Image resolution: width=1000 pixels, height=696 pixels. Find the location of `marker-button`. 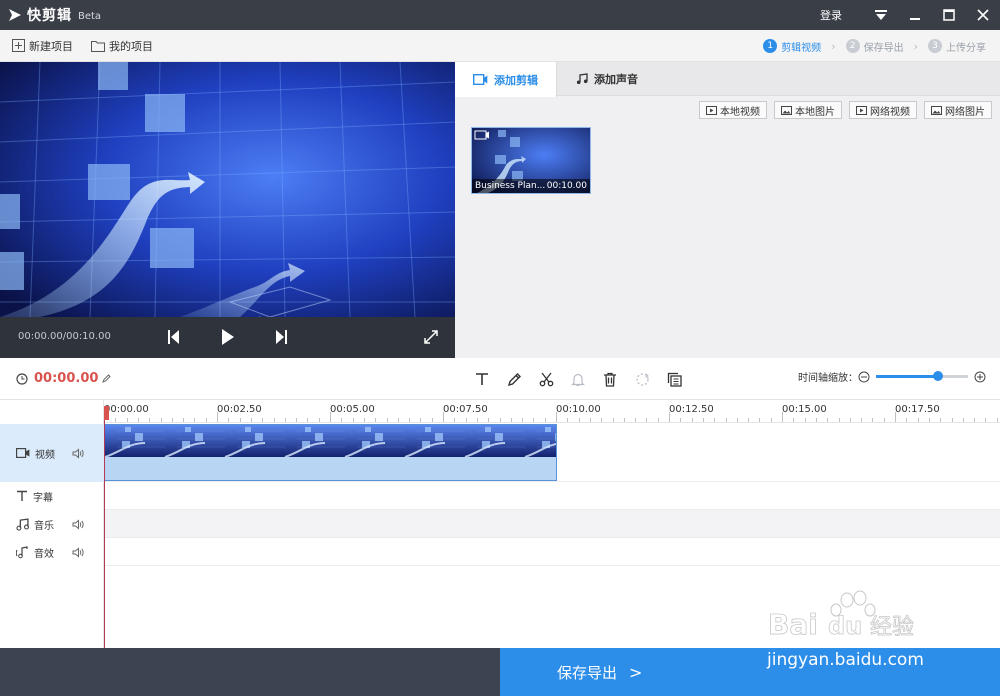

marker-button is located at coordinates (578, 379).